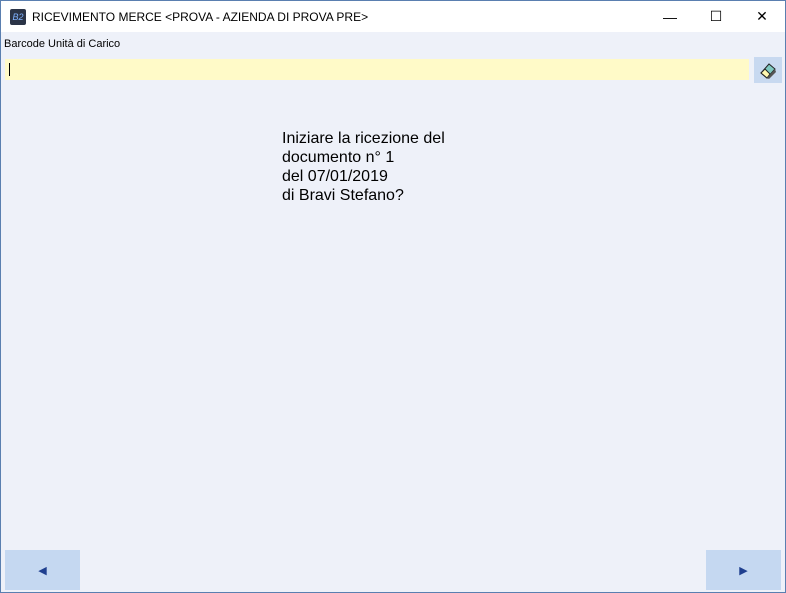  What do you see at coordinates (9, 69) in the screenshot?
I see `text-caret` at bounding box center [9, 69].